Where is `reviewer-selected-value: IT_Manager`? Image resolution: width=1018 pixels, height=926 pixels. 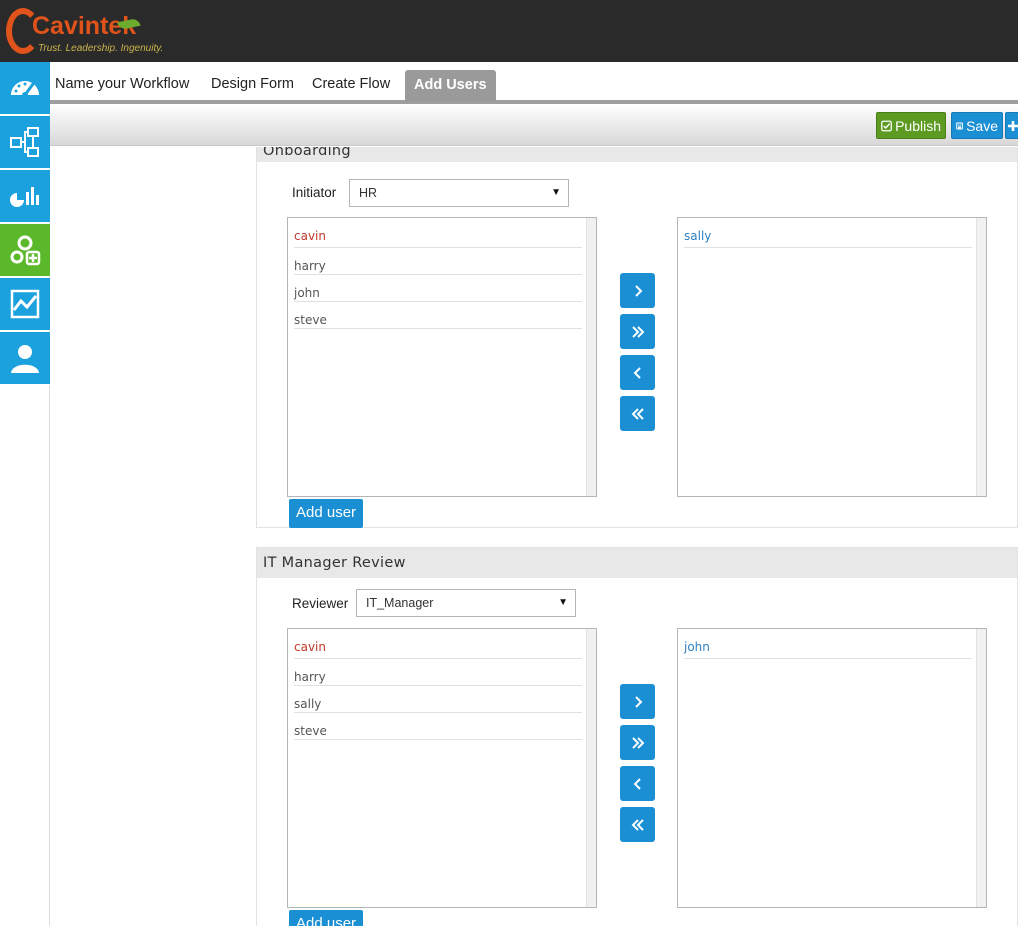
reviewer-selected-value: IT_Manager is located at coordinates (400, 603).